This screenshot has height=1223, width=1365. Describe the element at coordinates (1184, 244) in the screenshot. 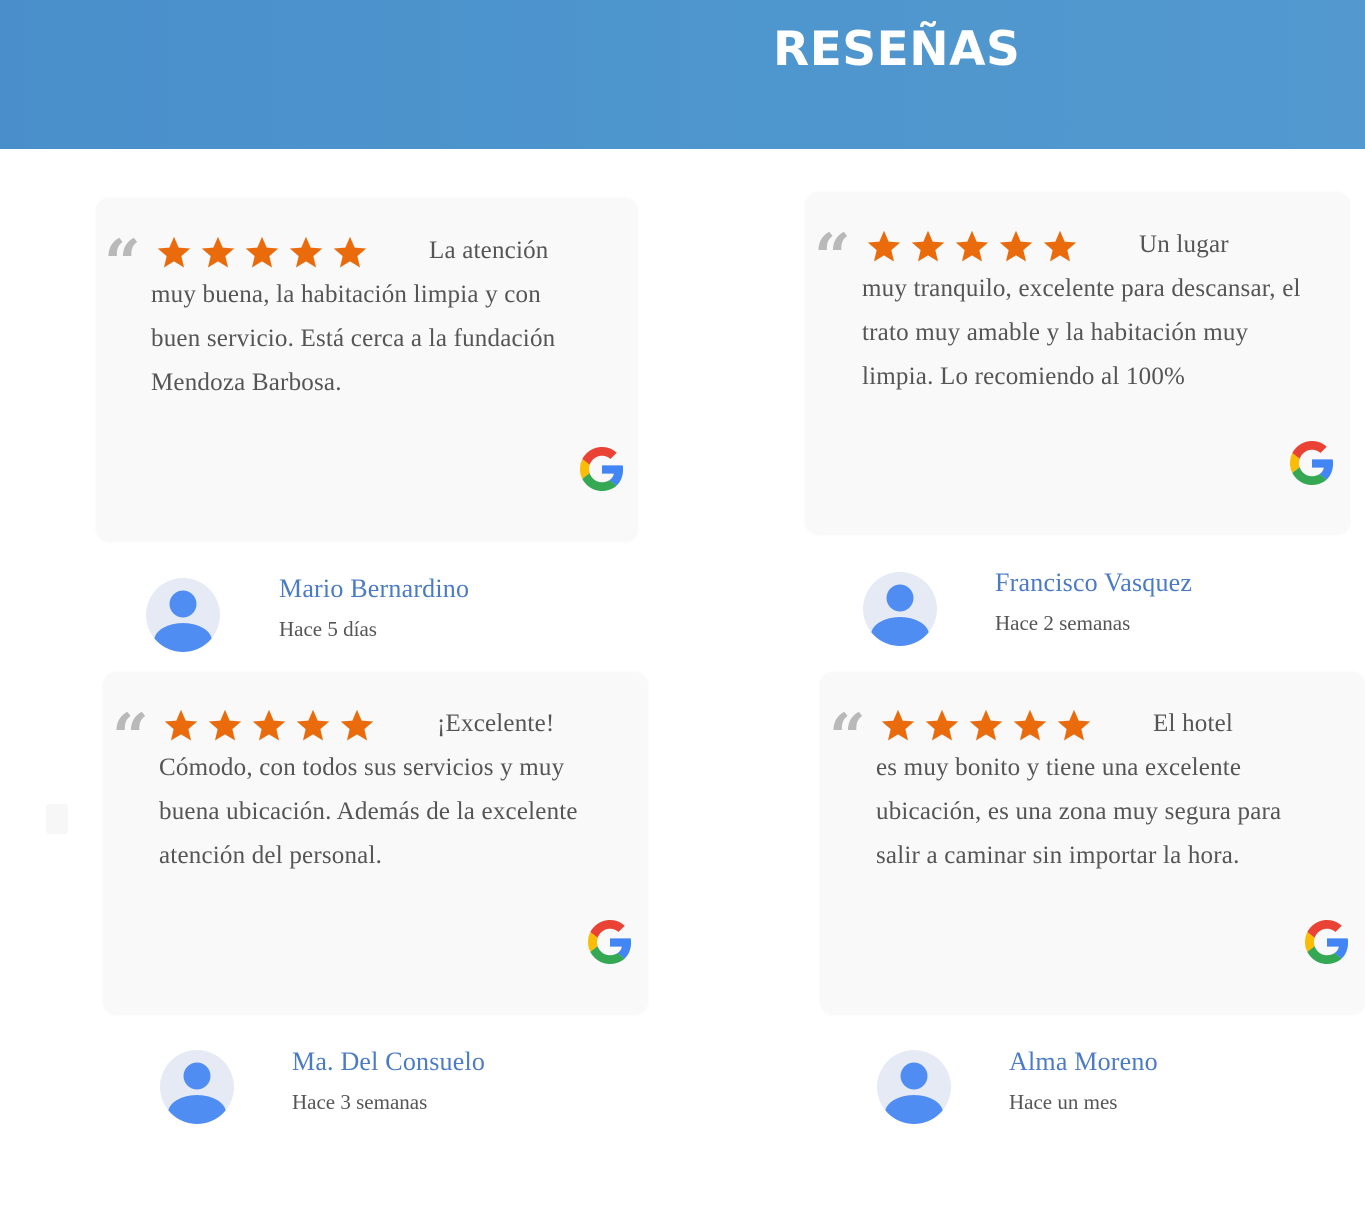

I see `review-first-line: Un lugar` at that location.